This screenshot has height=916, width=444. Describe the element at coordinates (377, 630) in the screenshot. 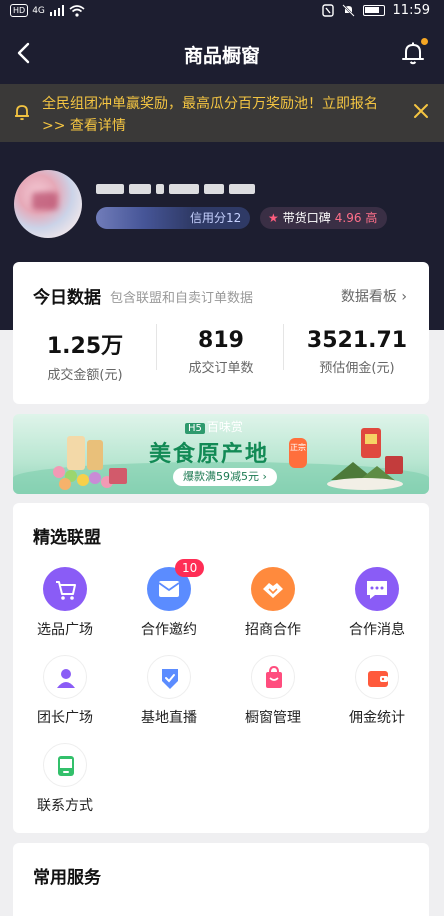

I see `grid-label: 合作消息` at that location.